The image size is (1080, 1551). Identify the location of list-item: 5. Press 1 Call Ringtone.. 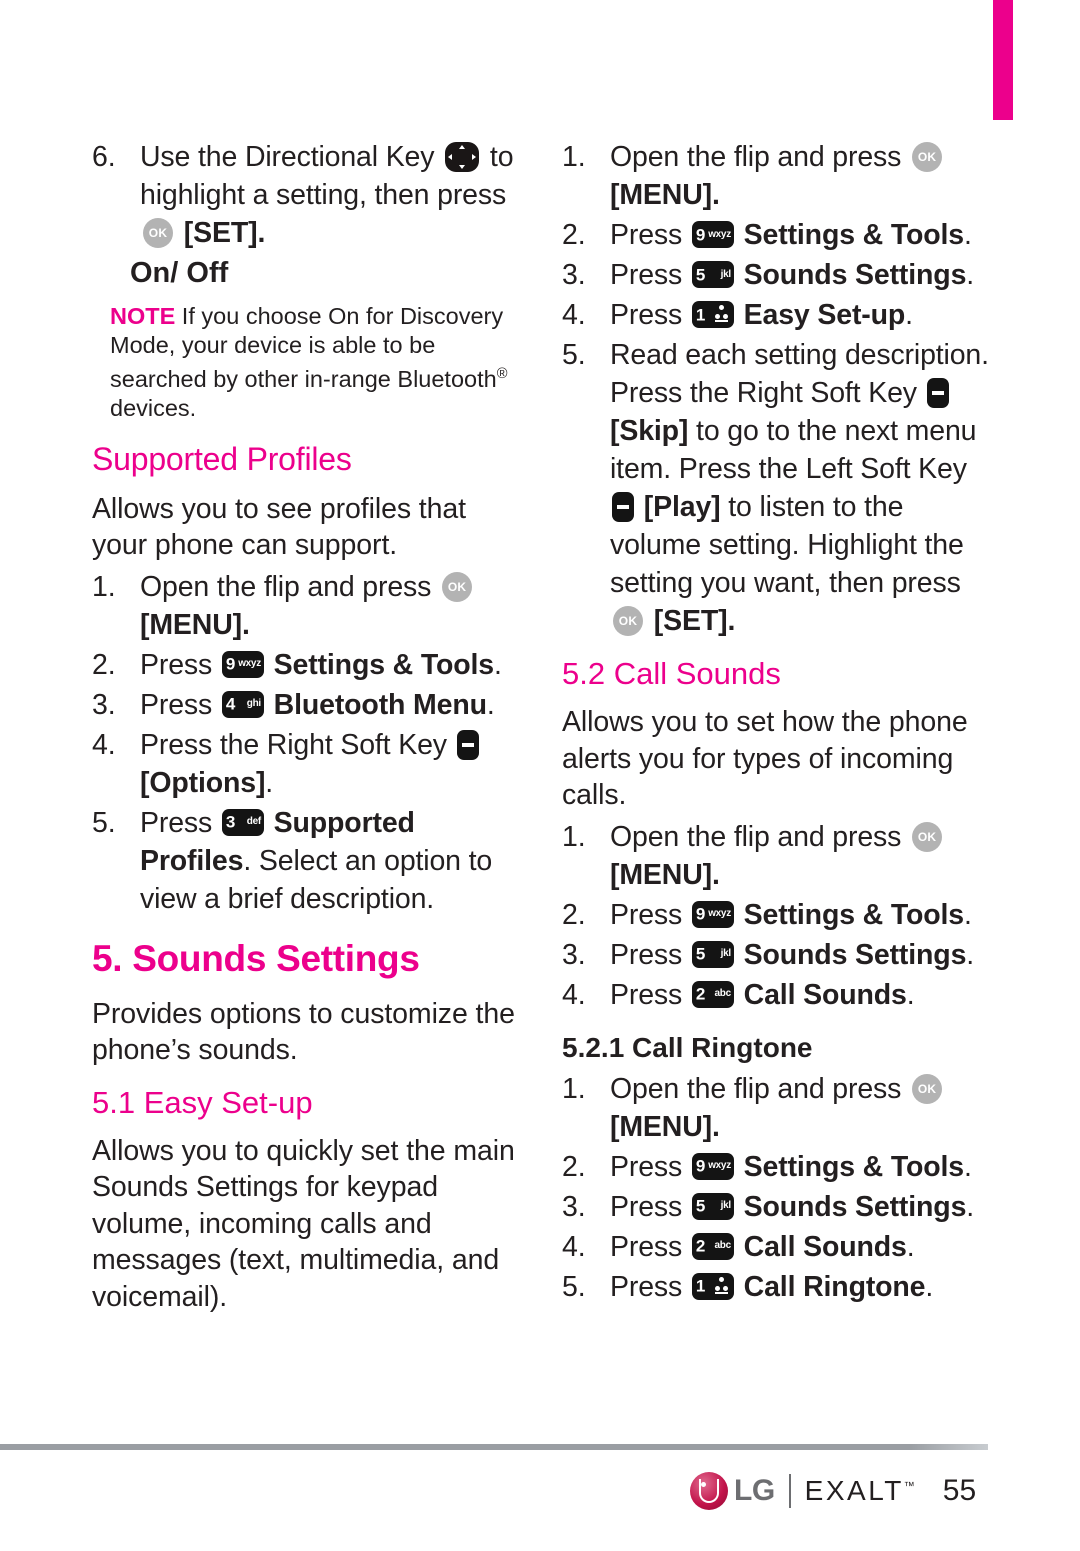
(777, 1287).